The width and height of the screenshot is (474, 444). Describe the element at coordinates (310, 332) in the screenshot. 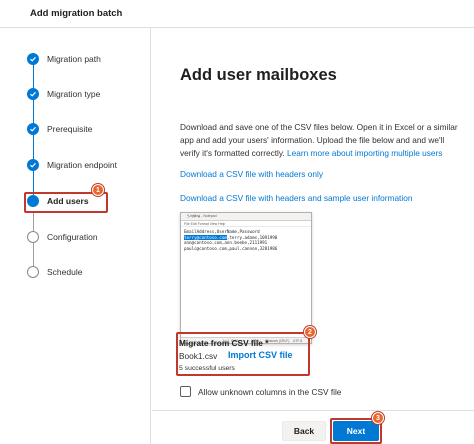

I see `callout-badge-2: 2` at that location.